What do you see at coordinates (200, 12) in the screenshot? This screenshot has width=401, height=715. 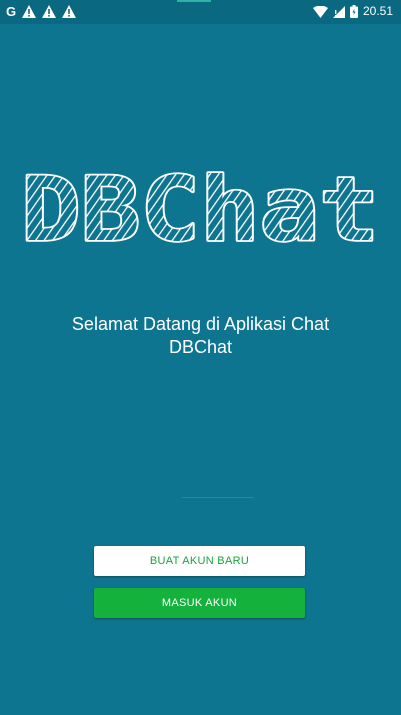 I see `status-bar: G 20.51` at bounding box center [200, 12].